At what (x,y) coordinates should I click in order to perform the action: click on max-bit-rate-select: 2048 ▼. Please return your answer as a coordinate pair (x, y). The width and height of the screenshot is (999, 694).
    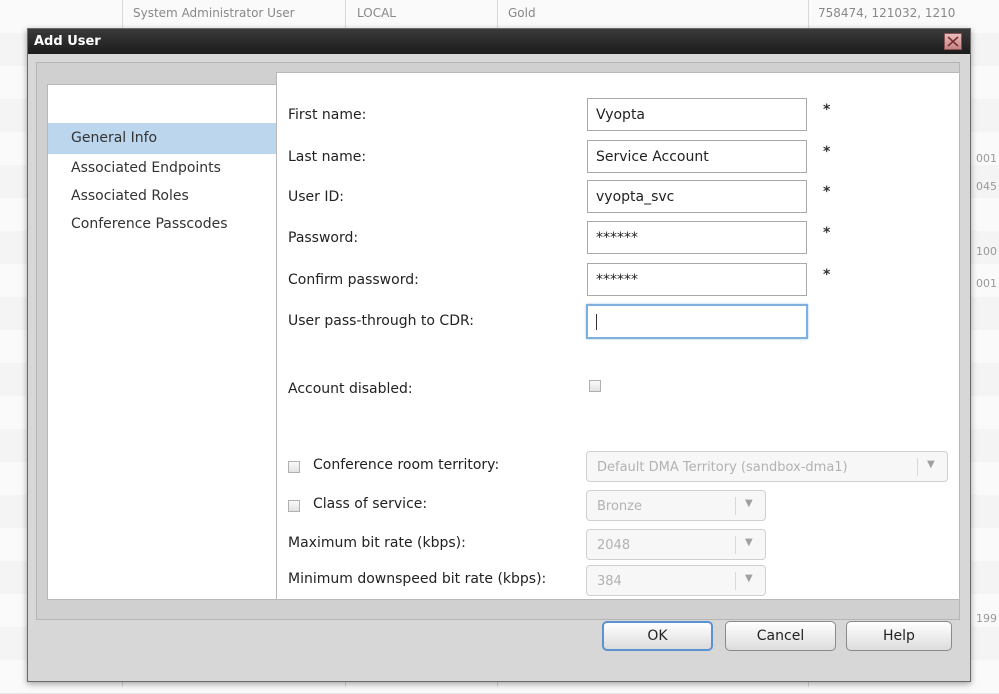
    Looking at the image, I should click on (676, 544).